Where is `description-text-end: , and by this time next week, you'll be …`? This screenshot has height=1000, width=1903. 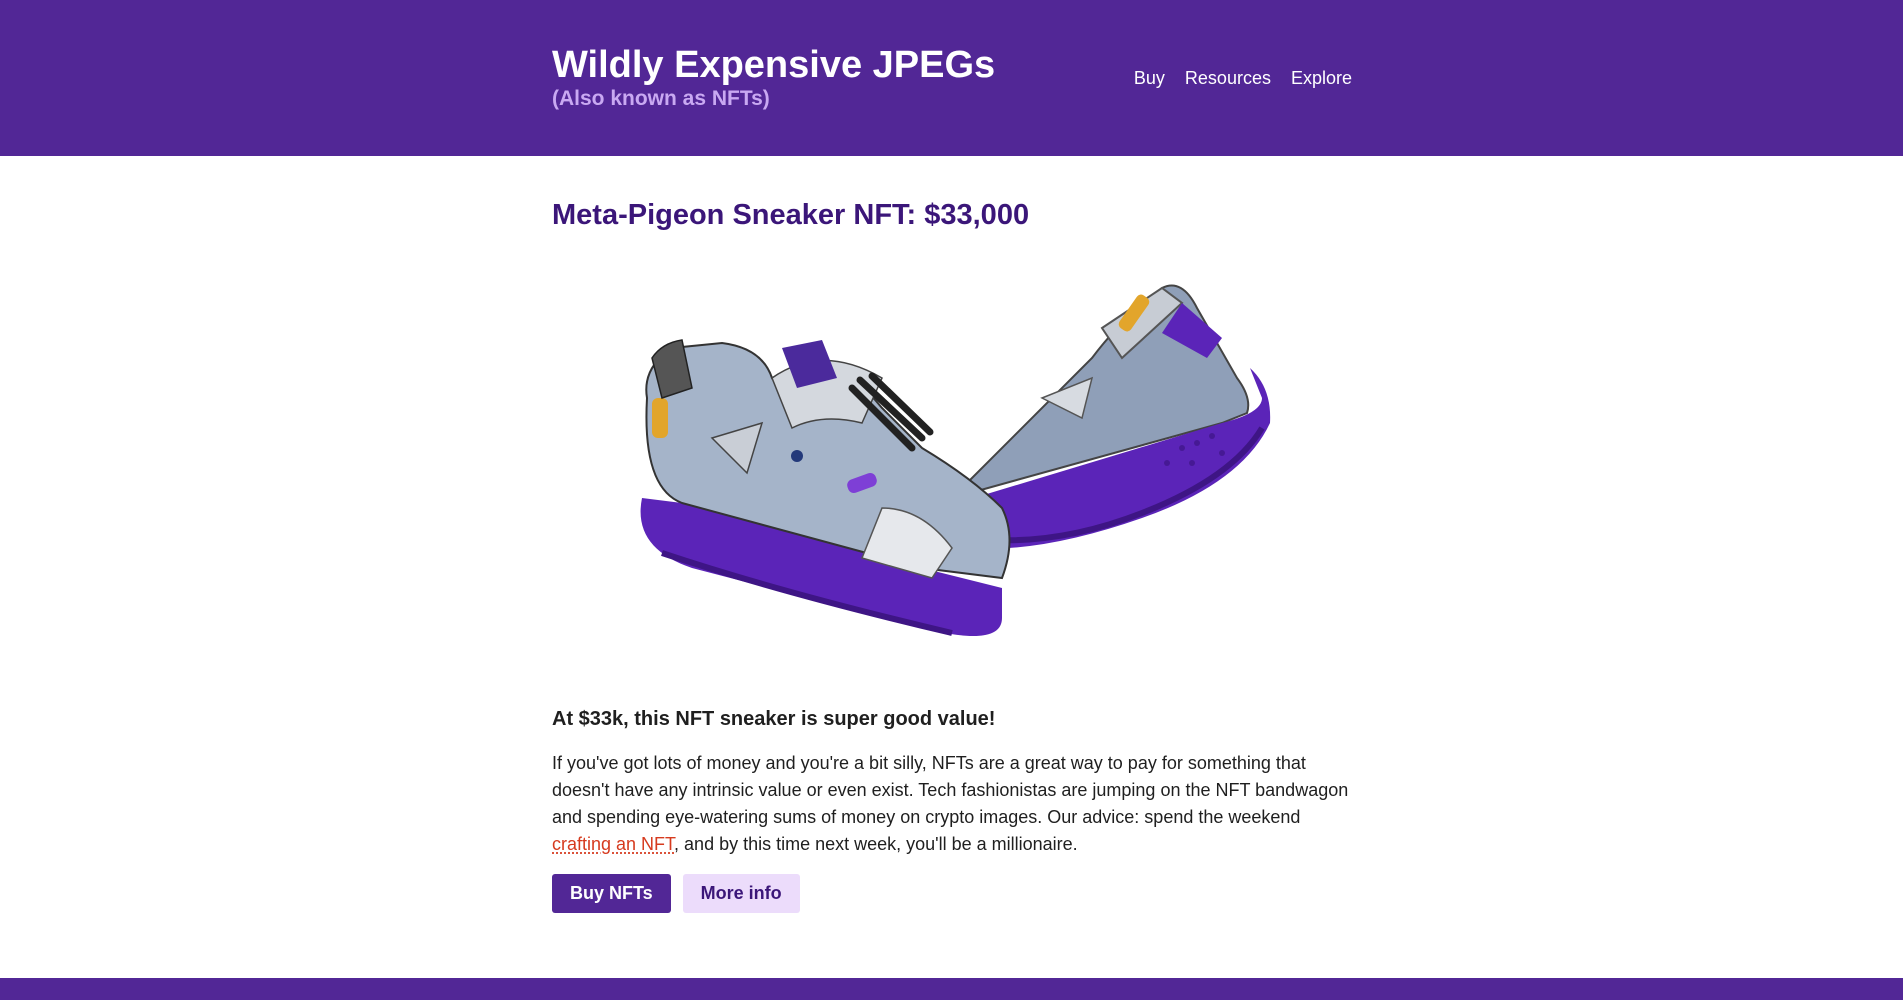
description-text-end: , and by this time next week, you'll be … is located at coordinates (876, 844).